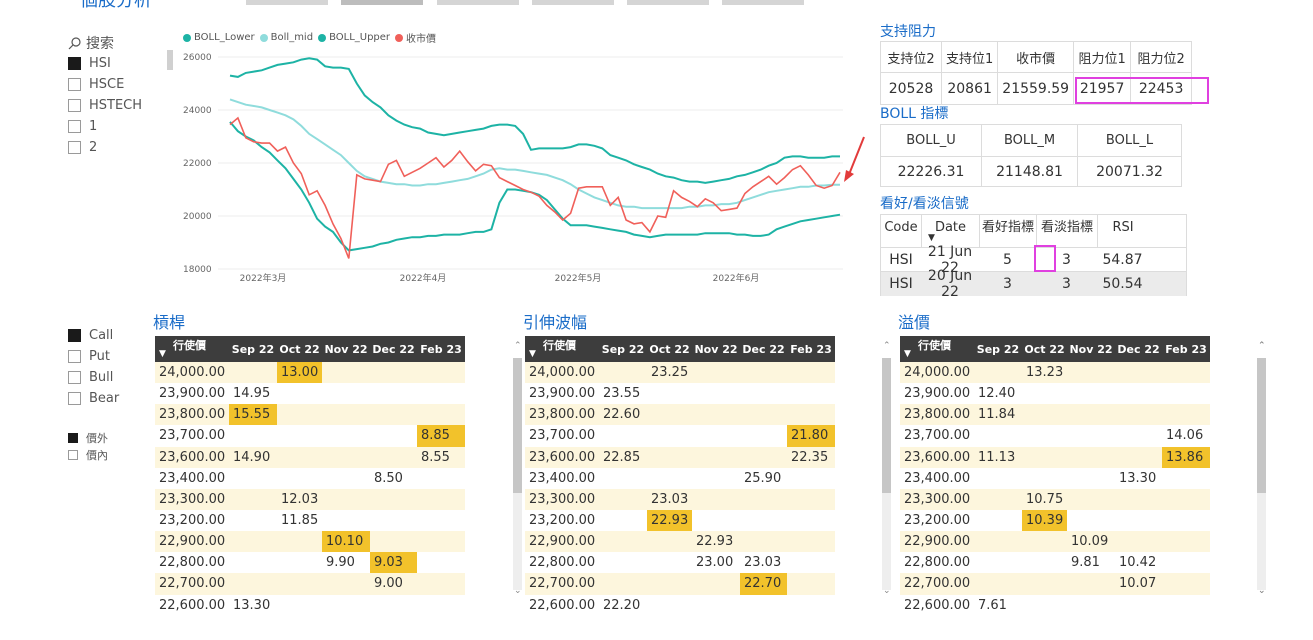 The width and height of the screenshot is (1313, 640). What do you see at coordinates (310, 415) in the screenshot?
I see `table-row: 23,800.00 15.55` at bounding box center [310, 415].